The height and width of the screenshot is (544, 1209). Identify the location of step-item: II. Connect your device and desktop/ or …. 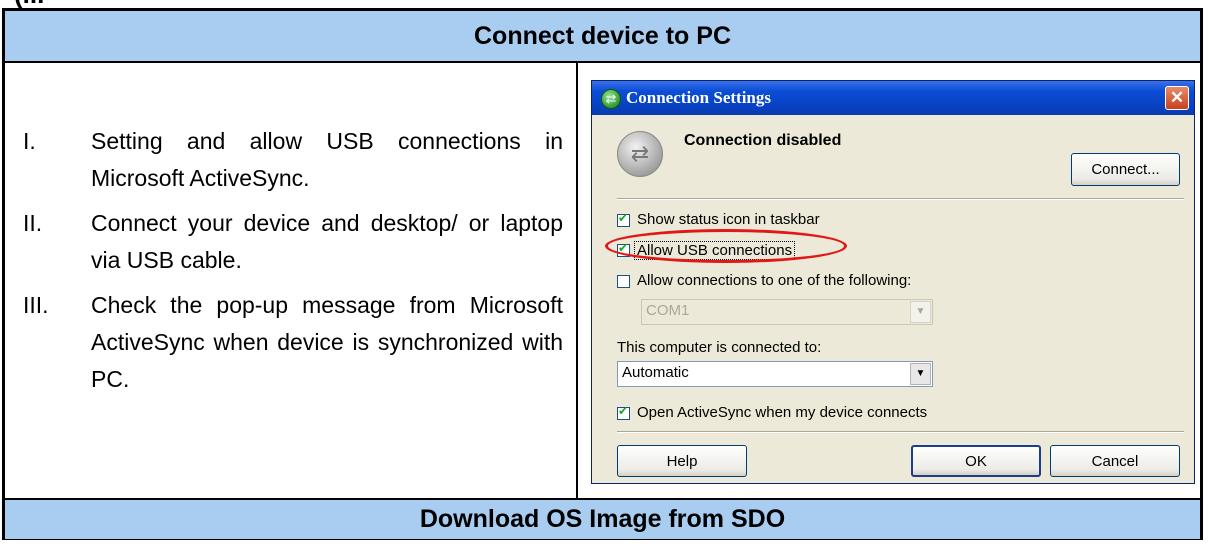
(293, 242).